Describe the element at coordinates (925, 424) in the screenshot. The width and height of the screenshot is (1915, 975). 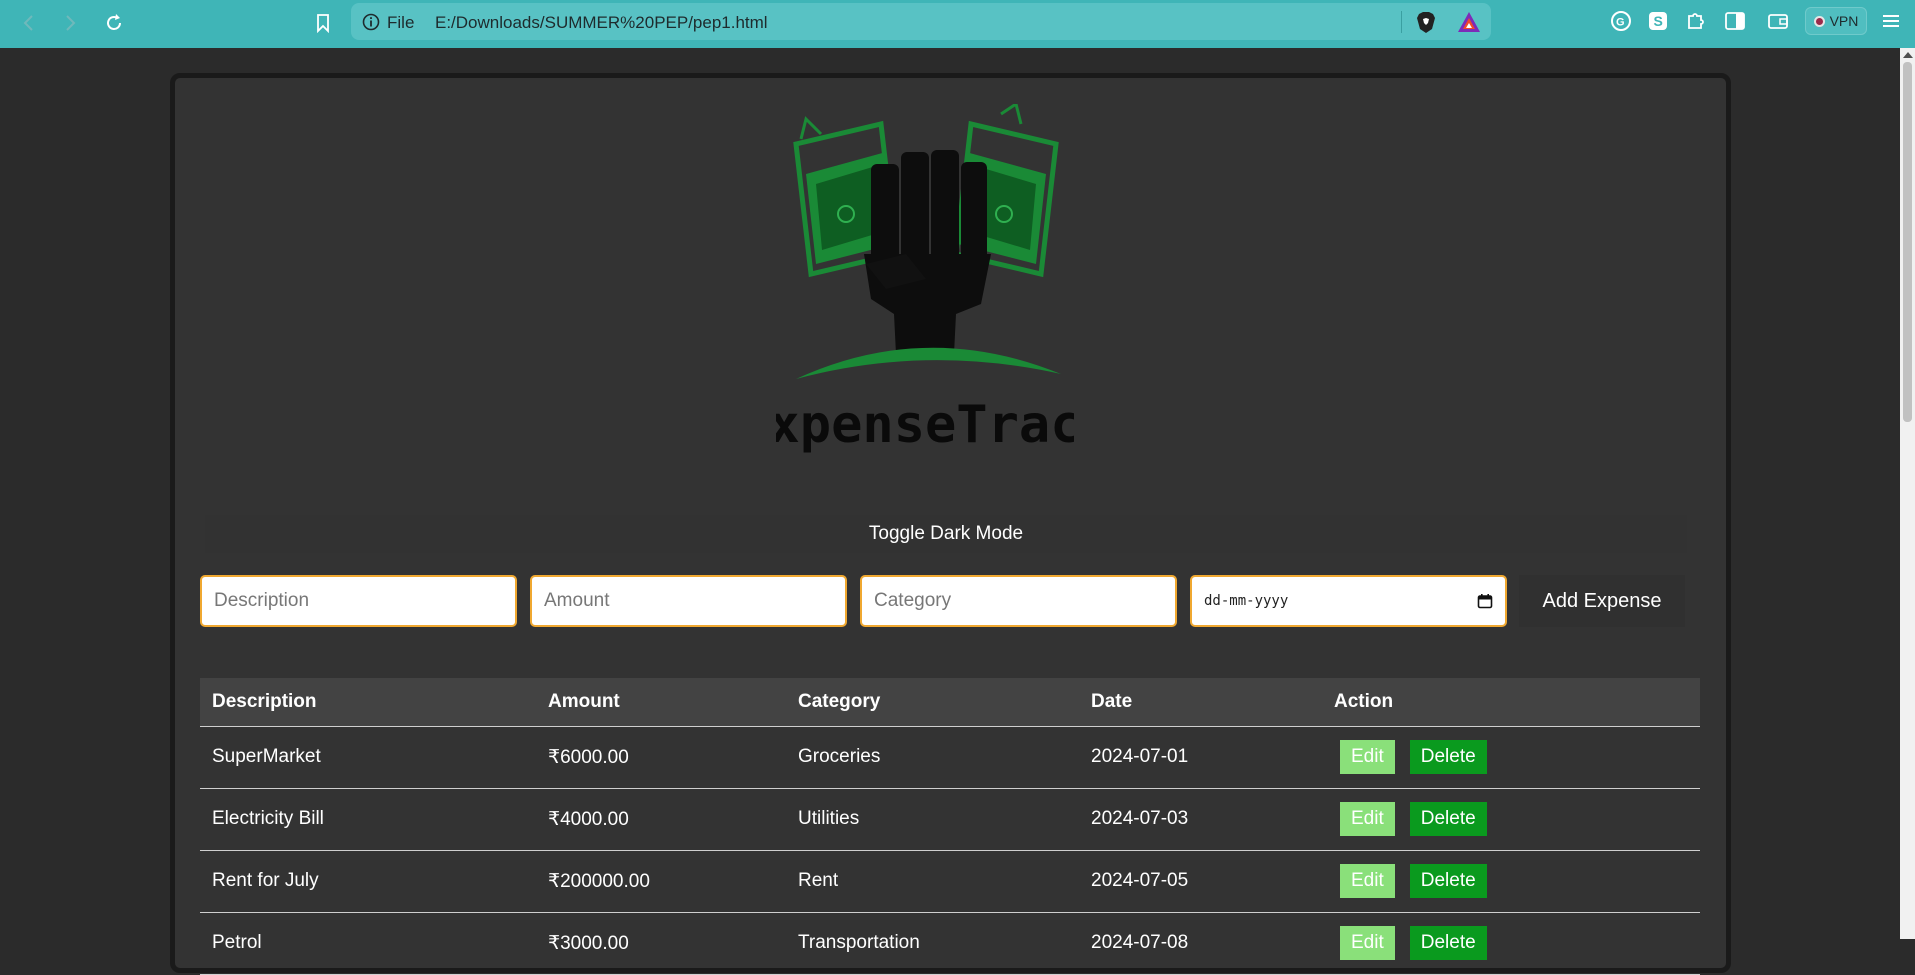
I see `logo-wordmark: ExpenseTrack` at that location.